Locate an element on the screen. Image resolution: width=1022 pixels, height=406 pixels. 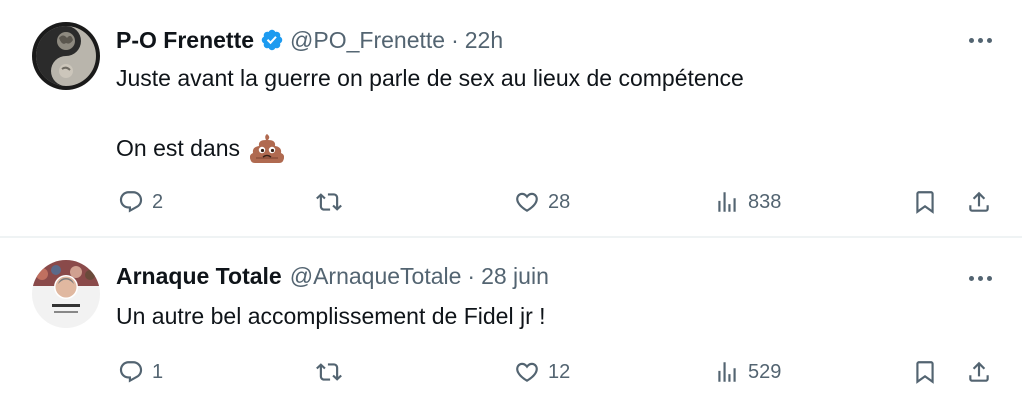
reply-button: 2 is located at coordinates (140, 202).